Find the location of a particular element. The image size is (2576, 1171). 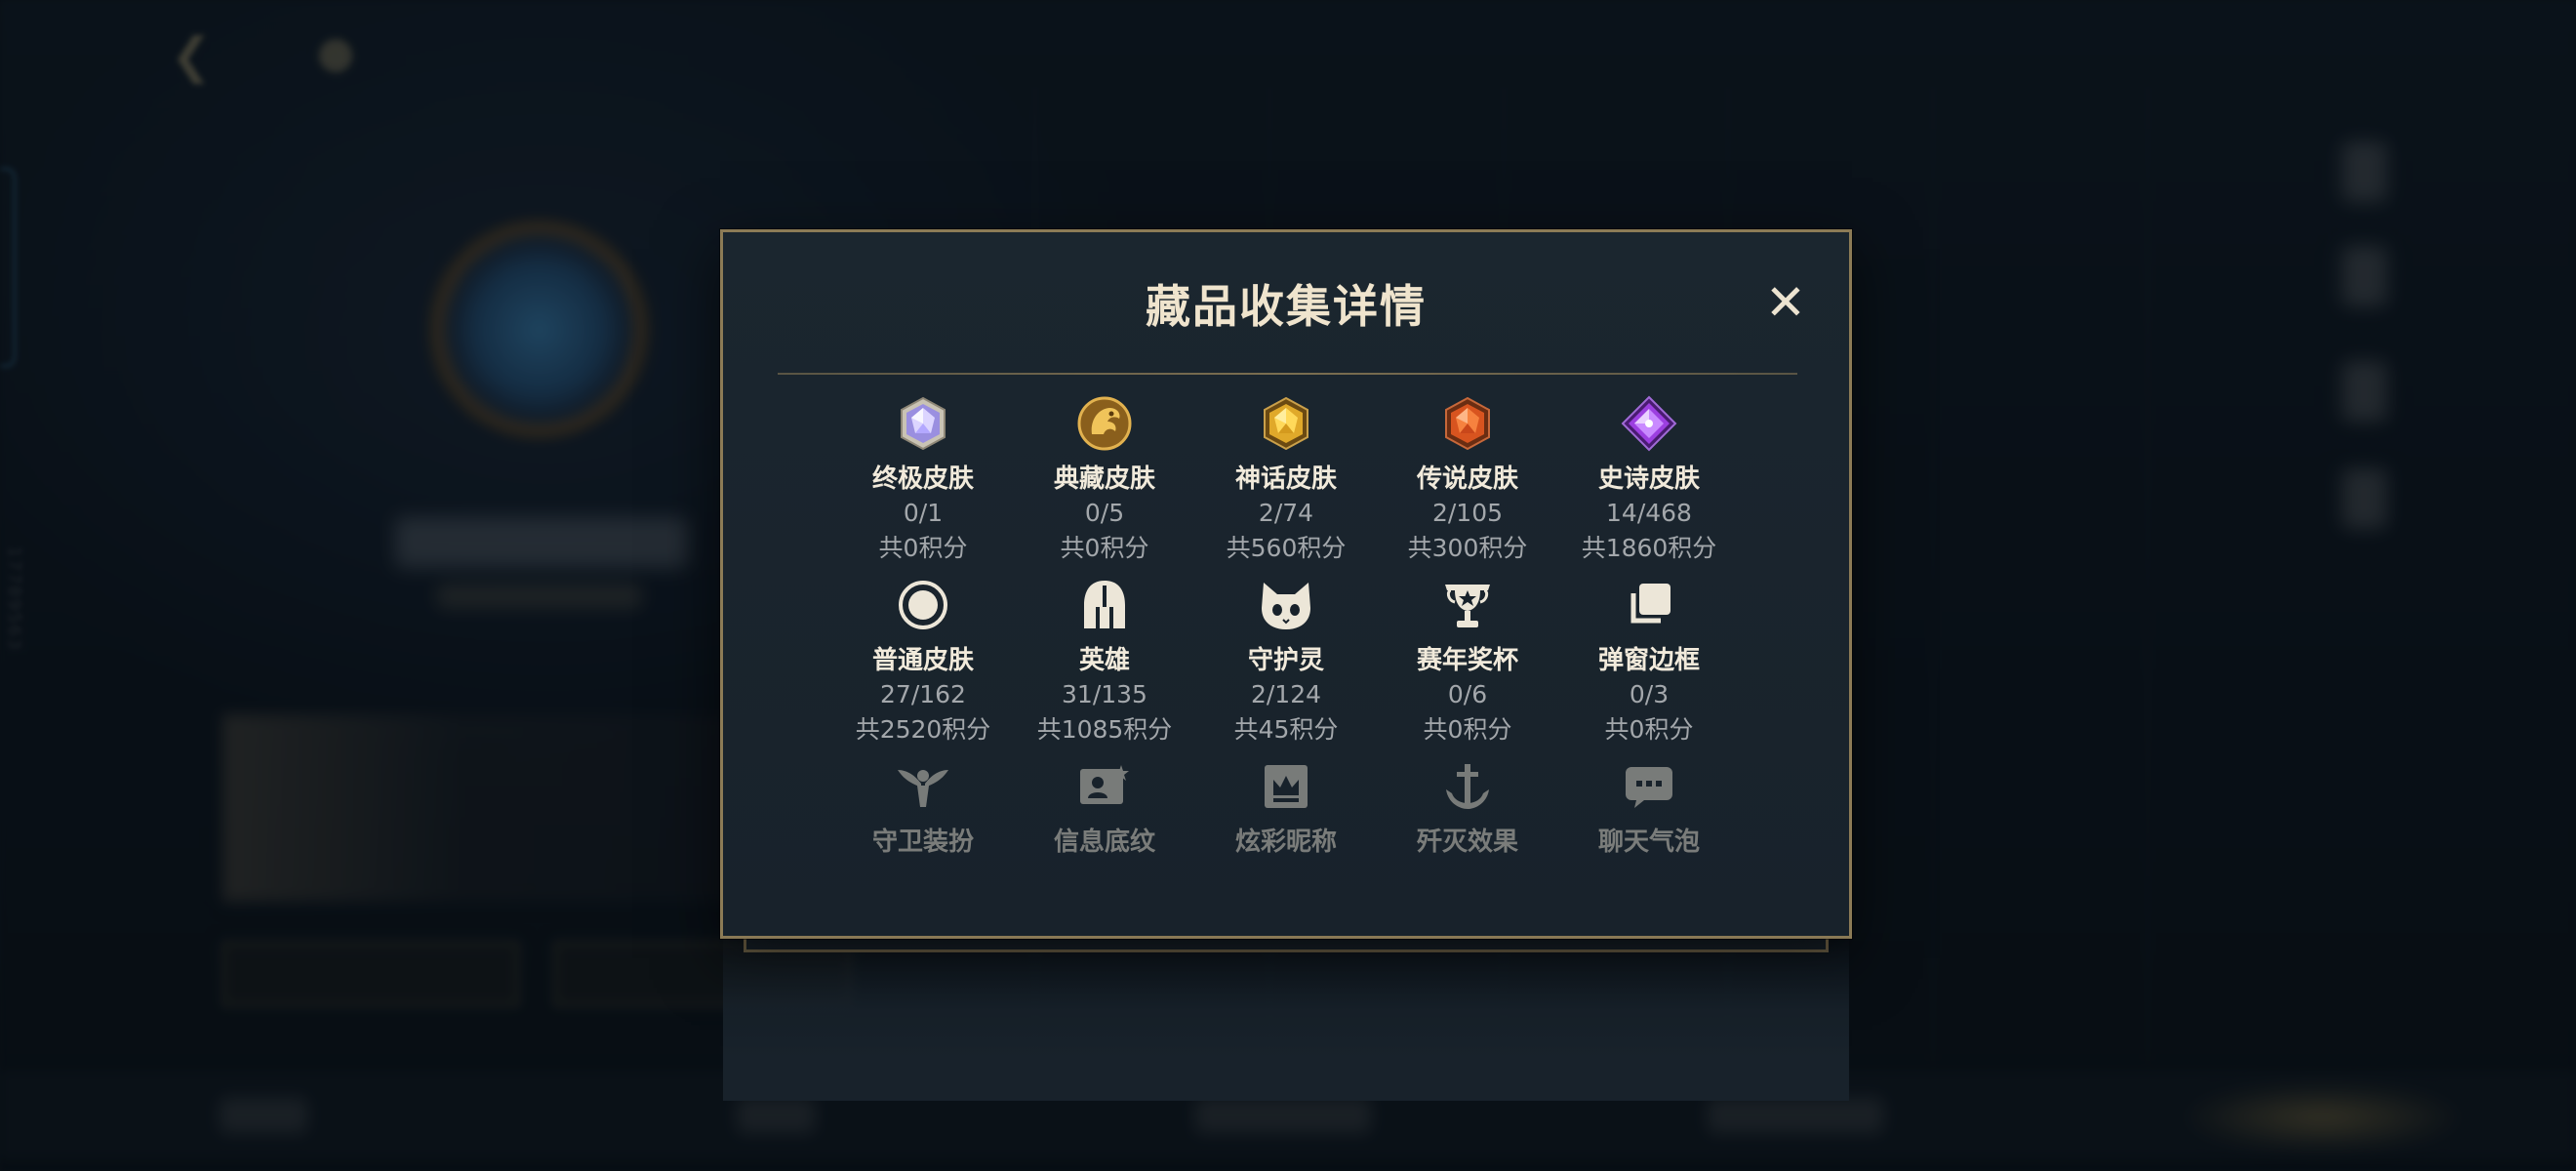

stacked-frames-icon is located at coordinates (1649, 605).